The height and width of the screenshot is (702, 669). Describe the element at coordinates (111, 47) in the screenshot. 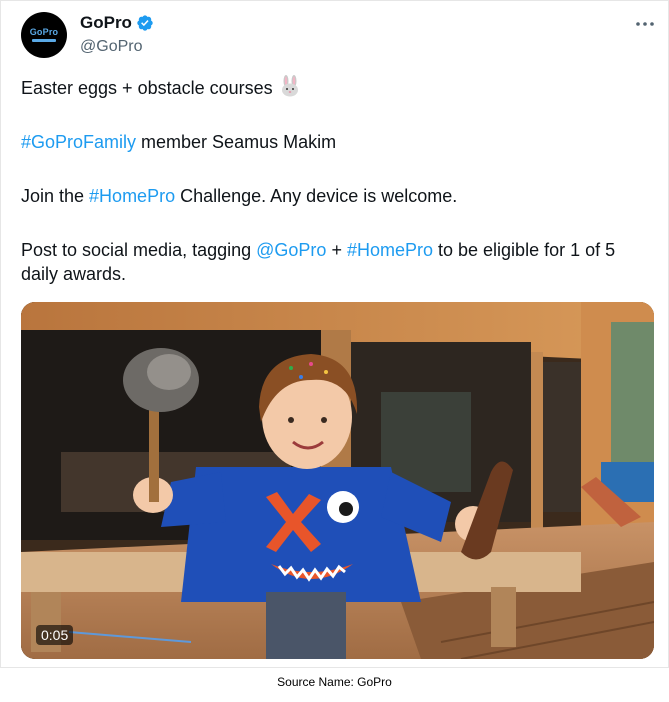

I see `author-handle: @GoPro` at that location.